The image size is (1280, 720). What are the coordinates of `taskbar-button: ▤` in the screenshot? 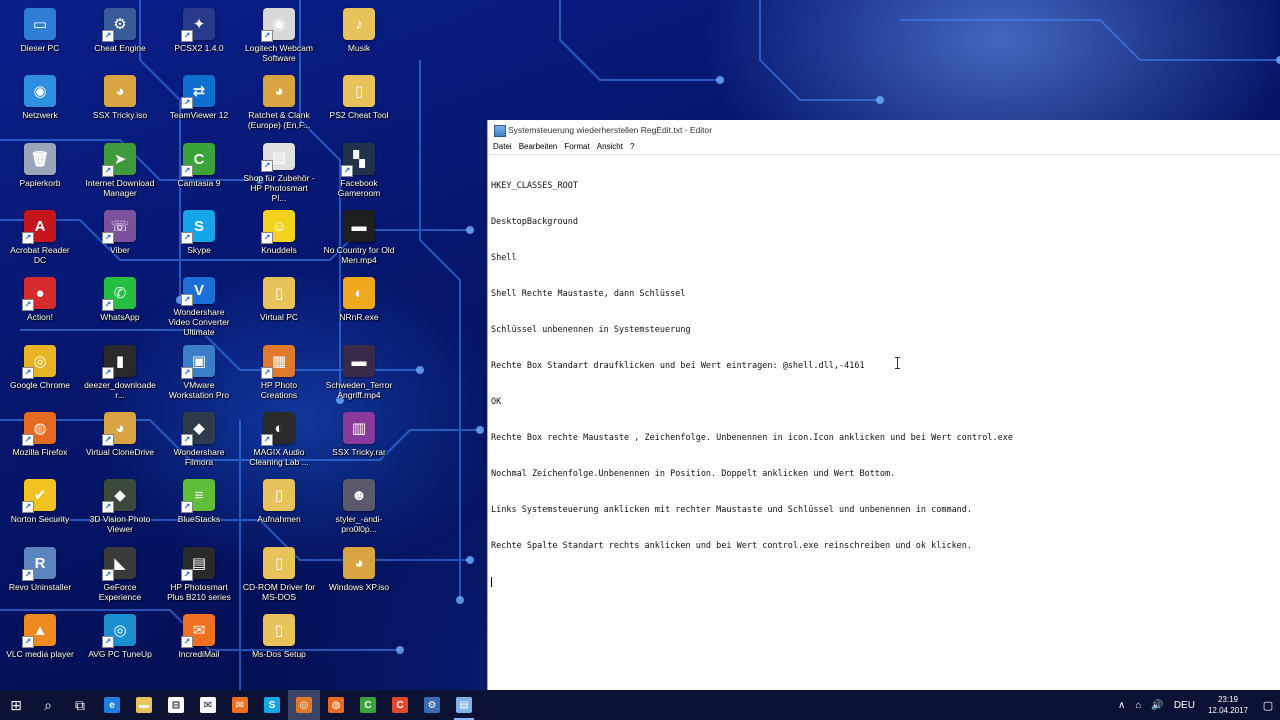 It's located at (464, 705).